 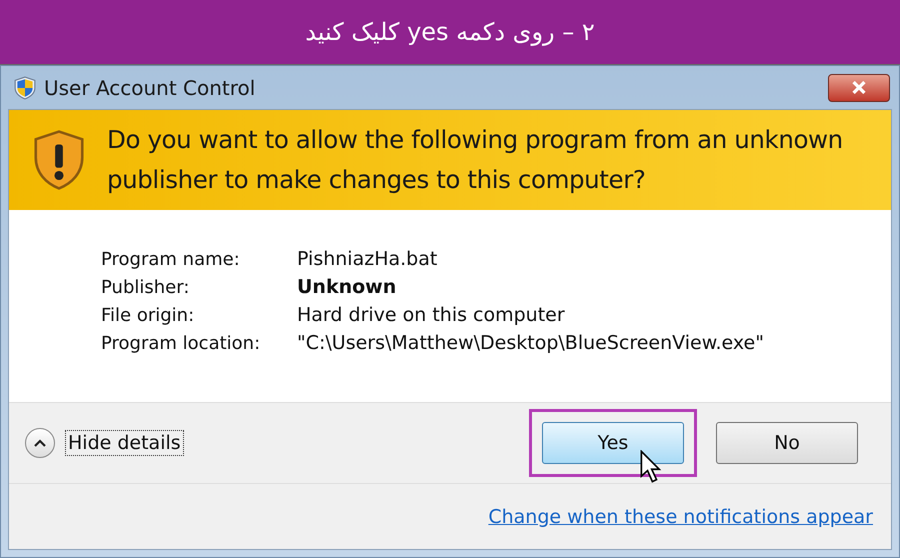 I want to click on detail-value: PishniazHa.bat, so click(x=367, y=259).